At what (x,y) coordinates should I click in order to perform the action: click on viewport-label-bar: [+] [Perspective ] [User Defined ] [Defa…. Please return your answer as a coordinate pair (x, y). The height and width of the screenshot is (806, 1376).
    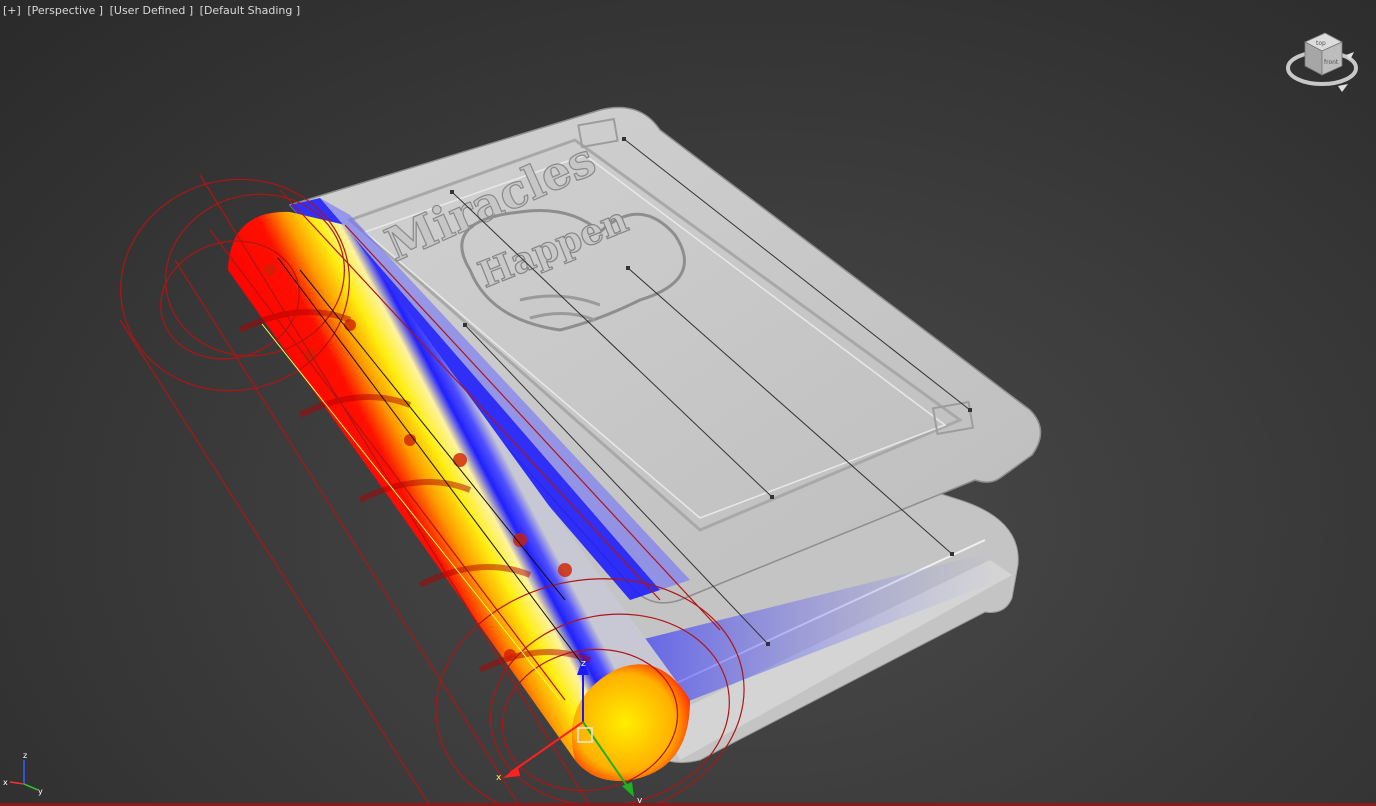
    Looking at the image, I should click on (153, 10).